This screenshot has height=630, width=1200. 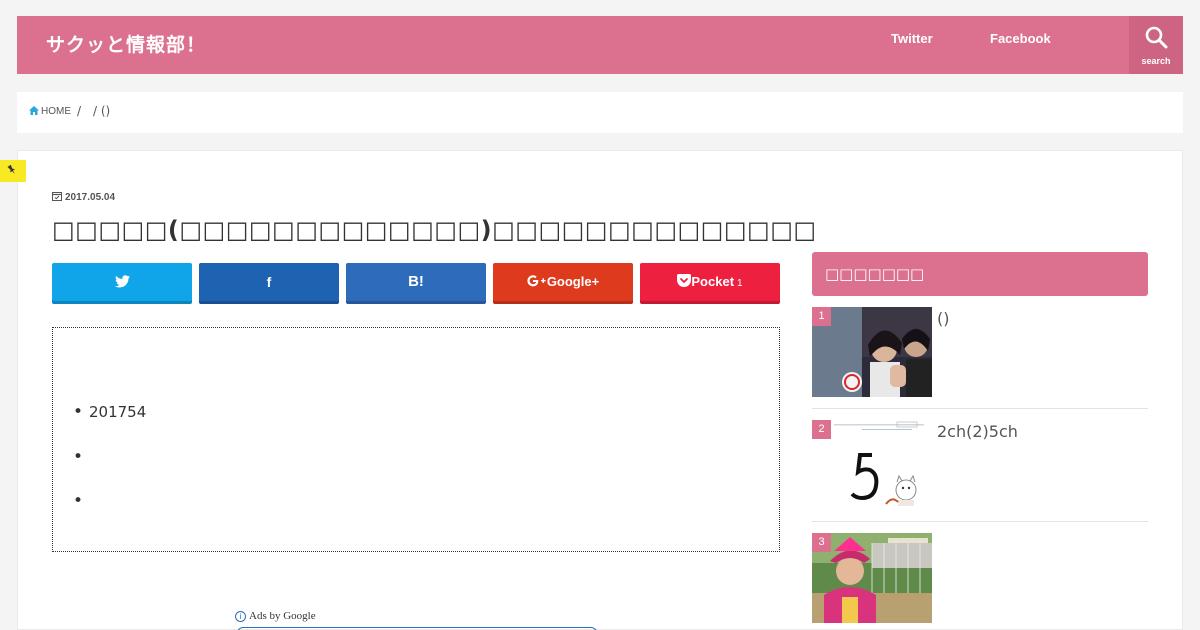 I want to click on ranking-item: 3, so click(x=980, y=581).